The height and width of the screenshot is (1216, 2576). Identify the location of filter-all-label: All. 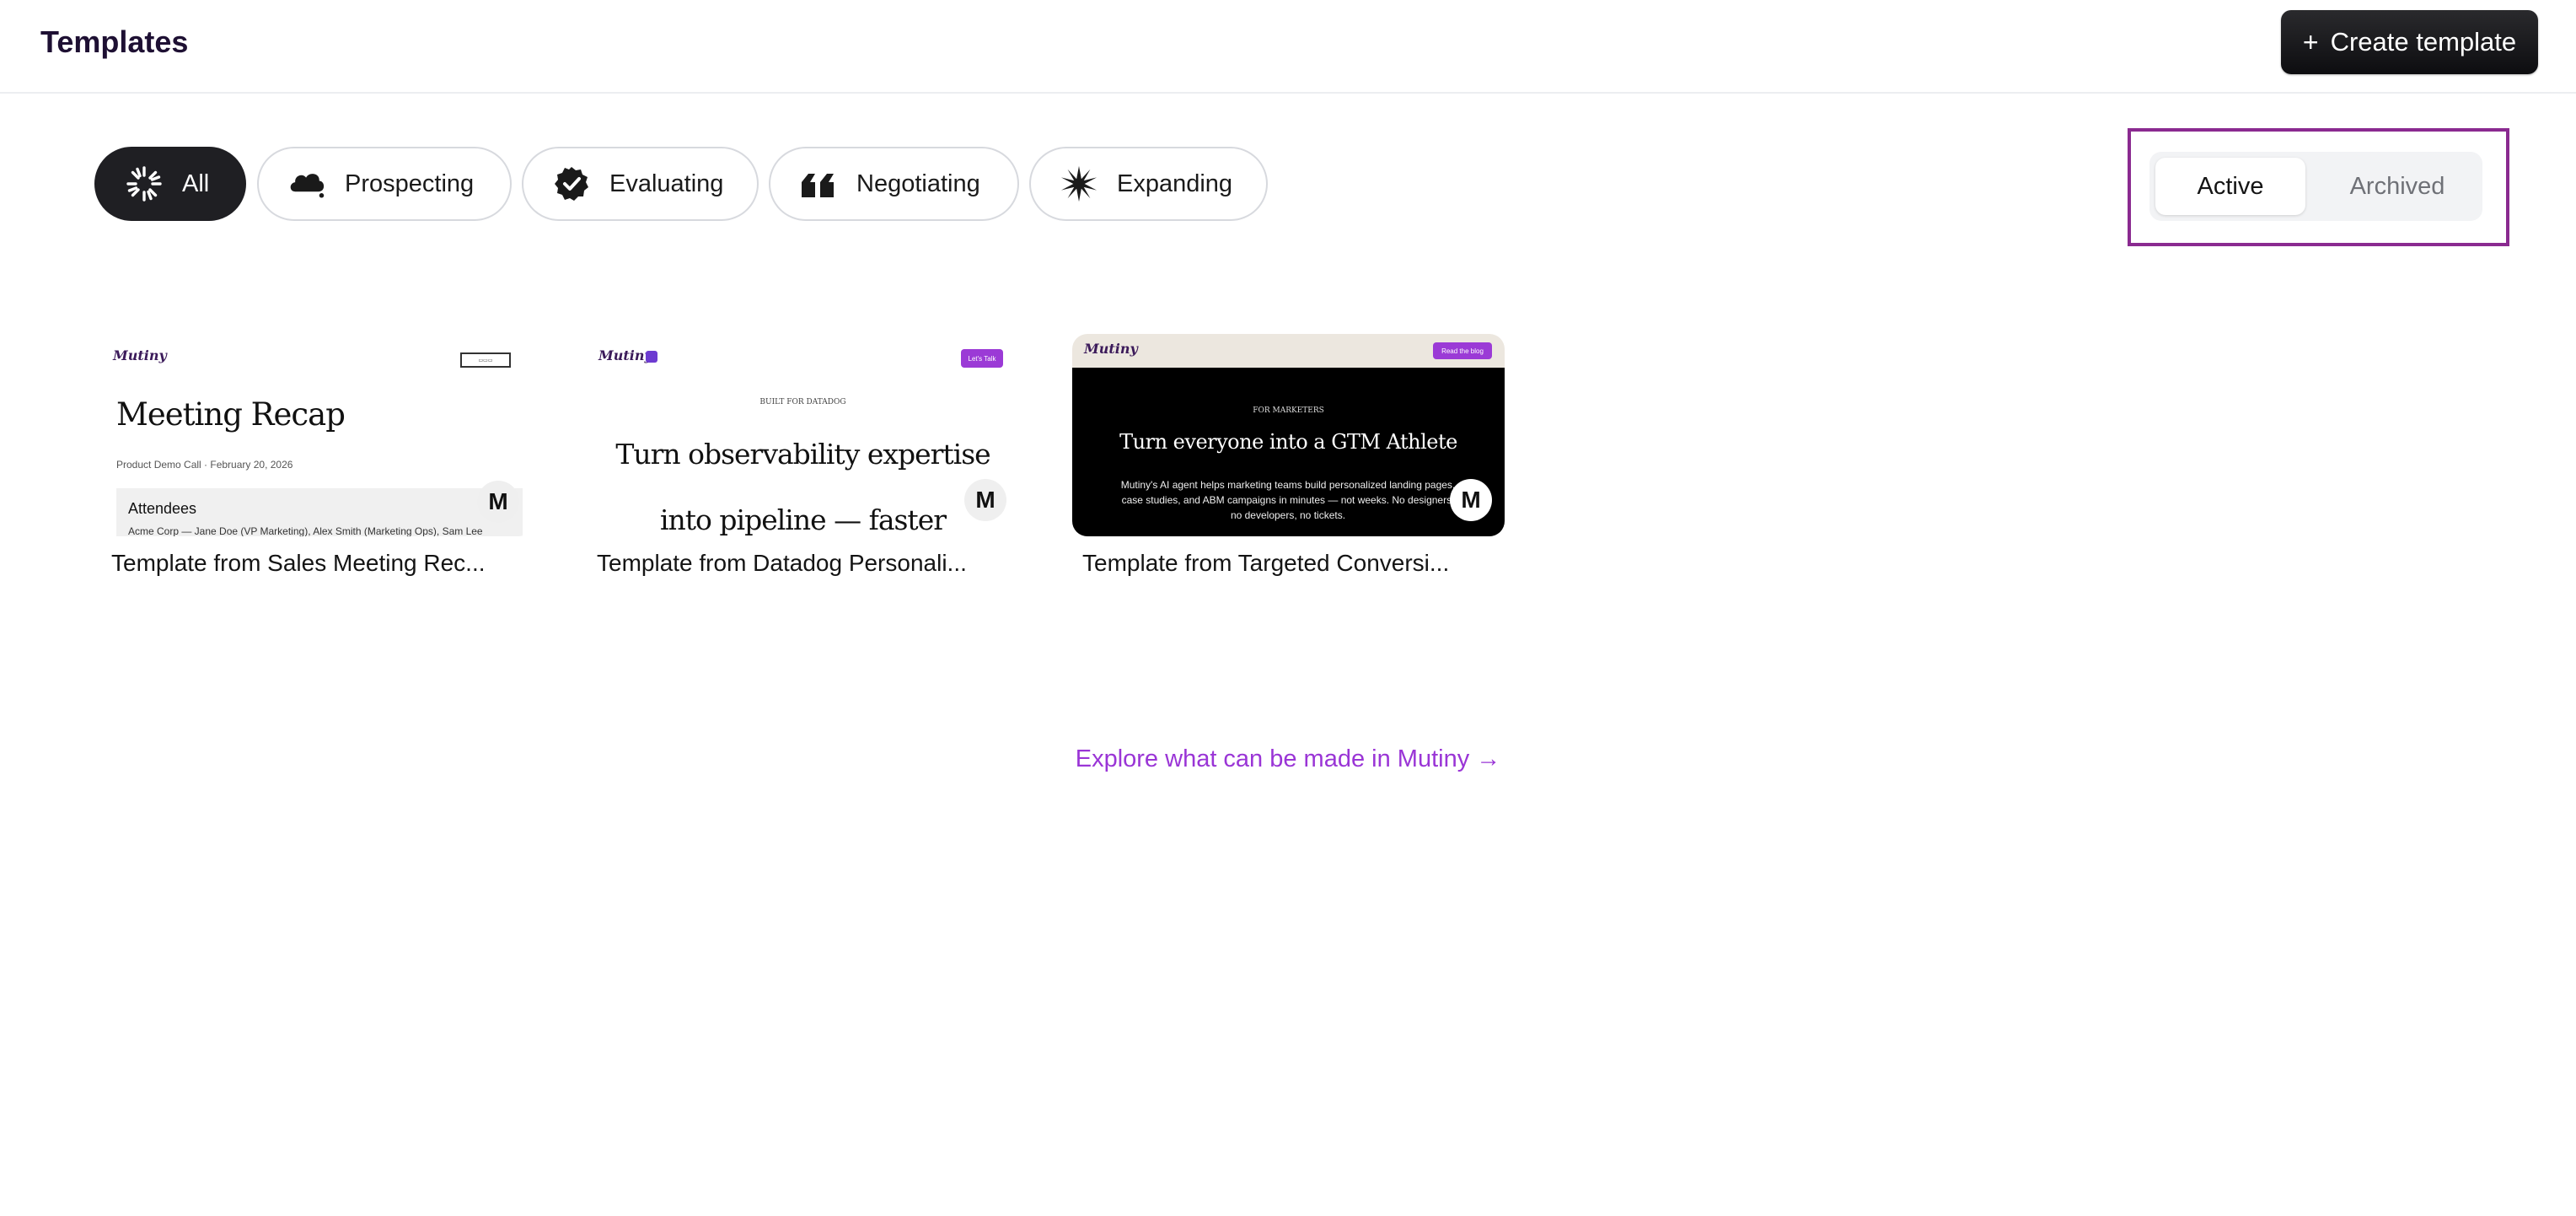
(196, 183).